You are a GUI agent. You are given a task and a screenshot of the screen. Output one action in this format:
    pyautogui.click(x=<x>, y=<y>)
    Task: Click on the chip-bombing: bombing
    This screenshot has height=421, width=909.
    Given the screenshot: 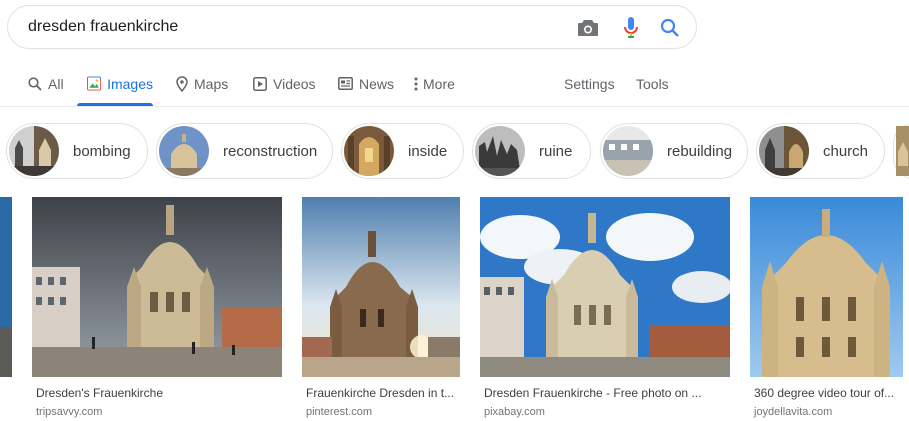 What is the action you would take?
    pyautogui.click(x=77, y=151)
    